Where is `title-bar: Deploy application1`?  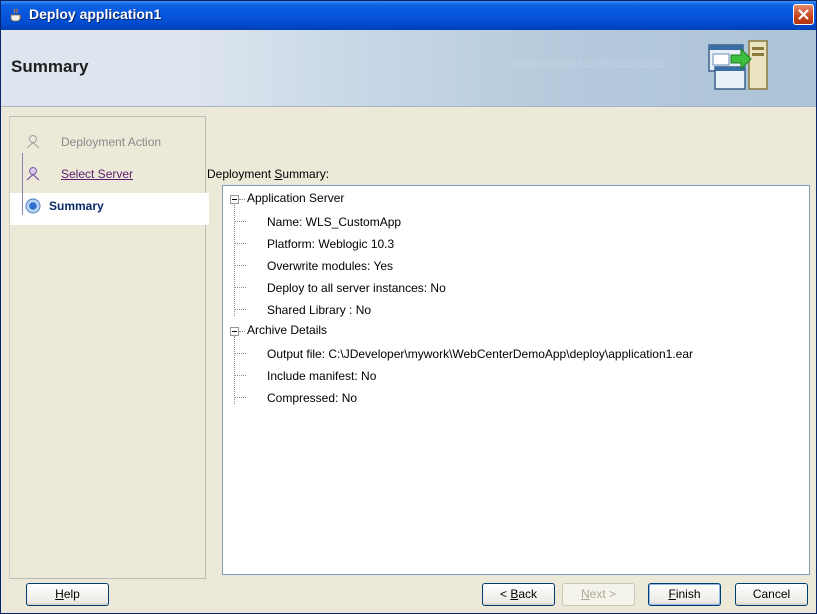
title-bar: Deploy application1 is located at coordinates (408, 15).